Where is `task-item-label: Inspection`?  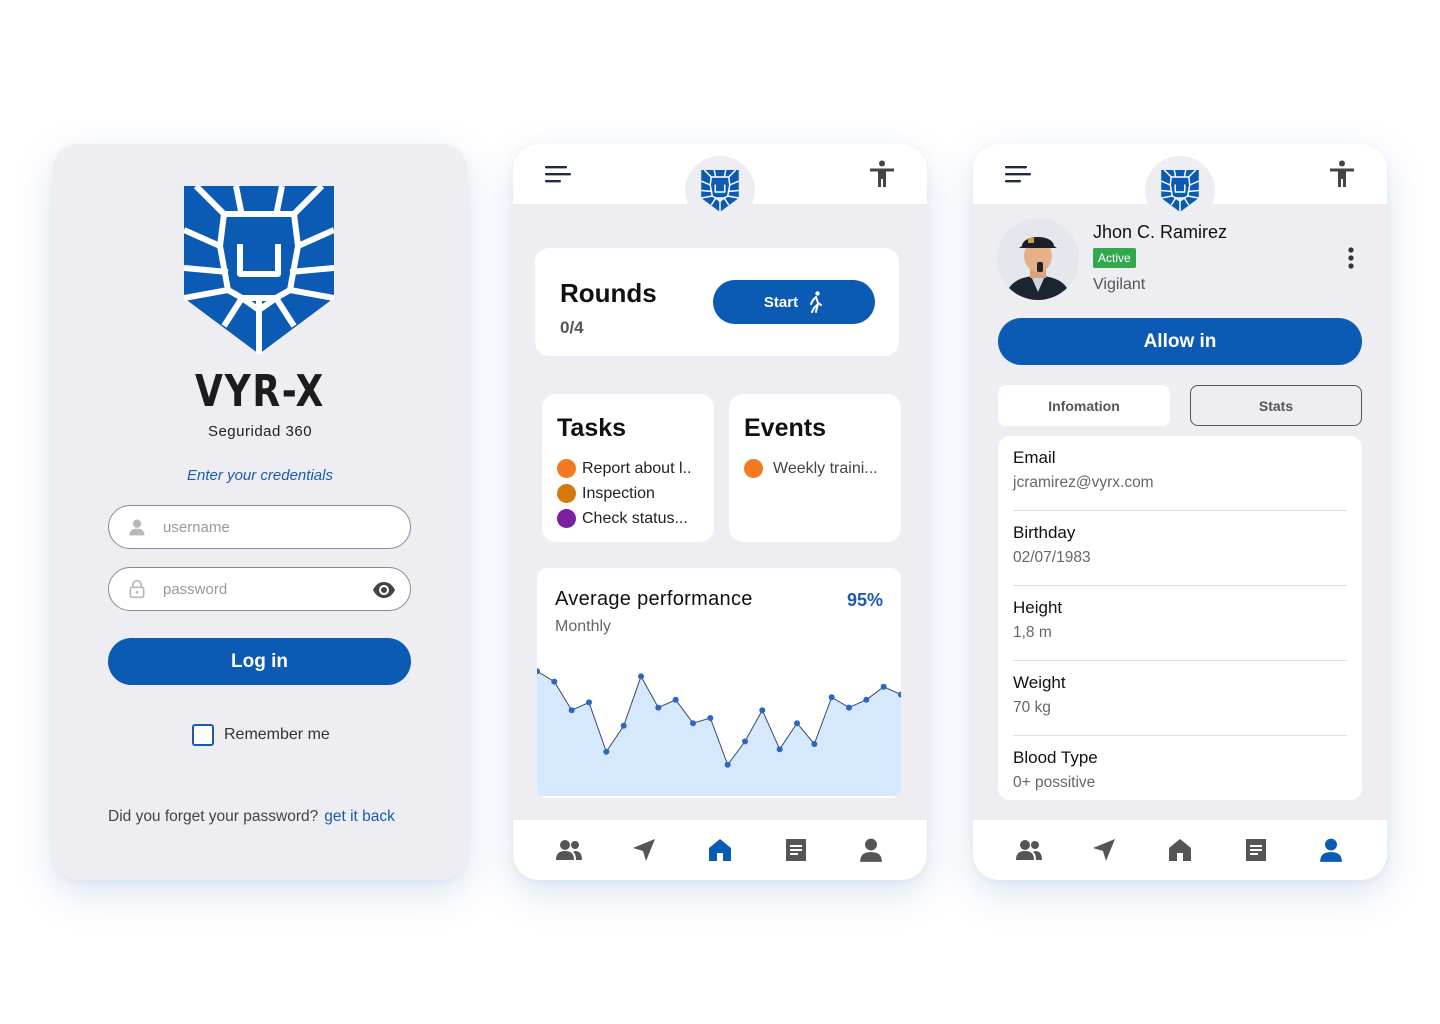 task-item-label: Inspection is located at coordinates (618, 493).